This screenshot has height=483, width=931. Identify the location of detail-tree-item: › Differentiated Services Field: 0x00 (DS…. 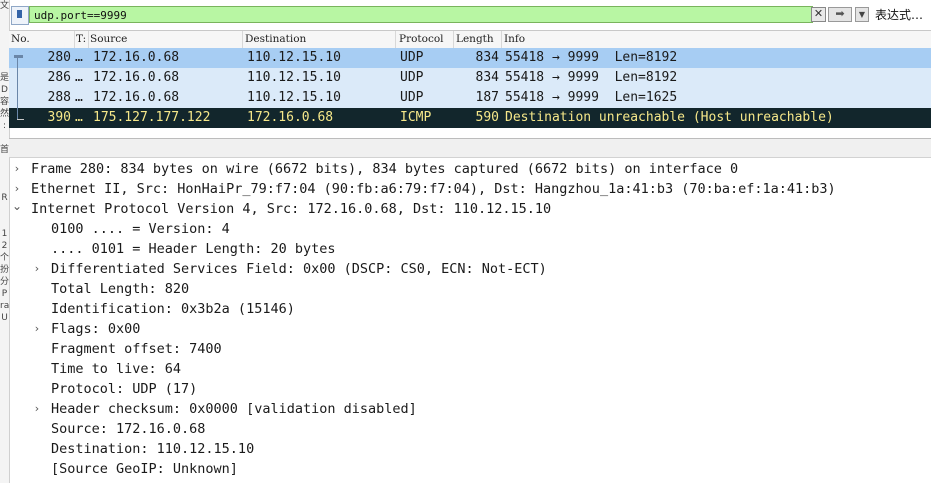
(470, 269).